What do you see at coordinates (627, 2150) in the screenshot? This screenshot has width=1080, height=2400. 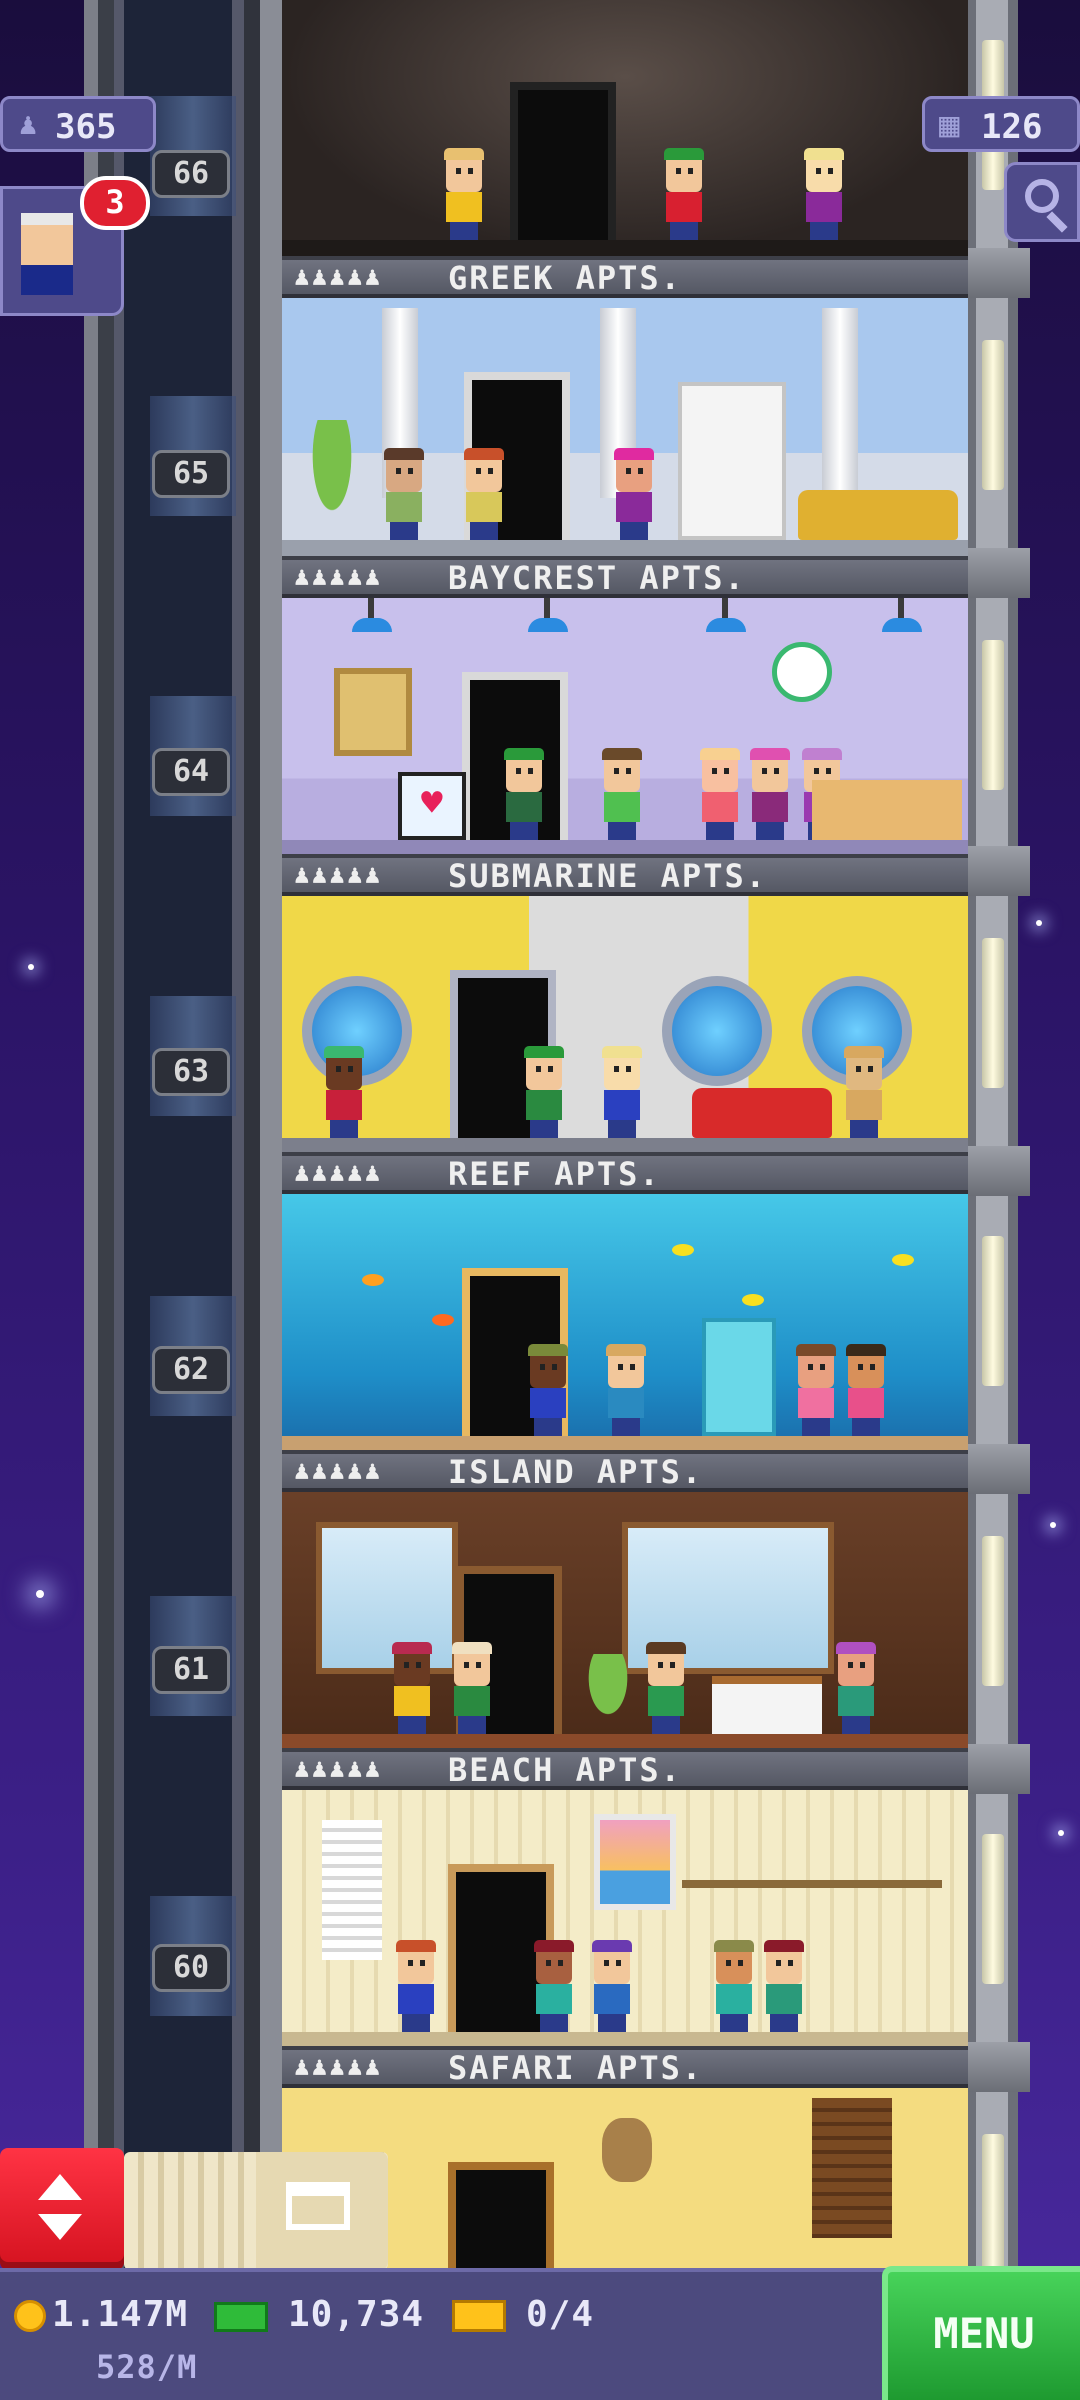 I see `tribal-mask` at bounding box center [627, 2150].